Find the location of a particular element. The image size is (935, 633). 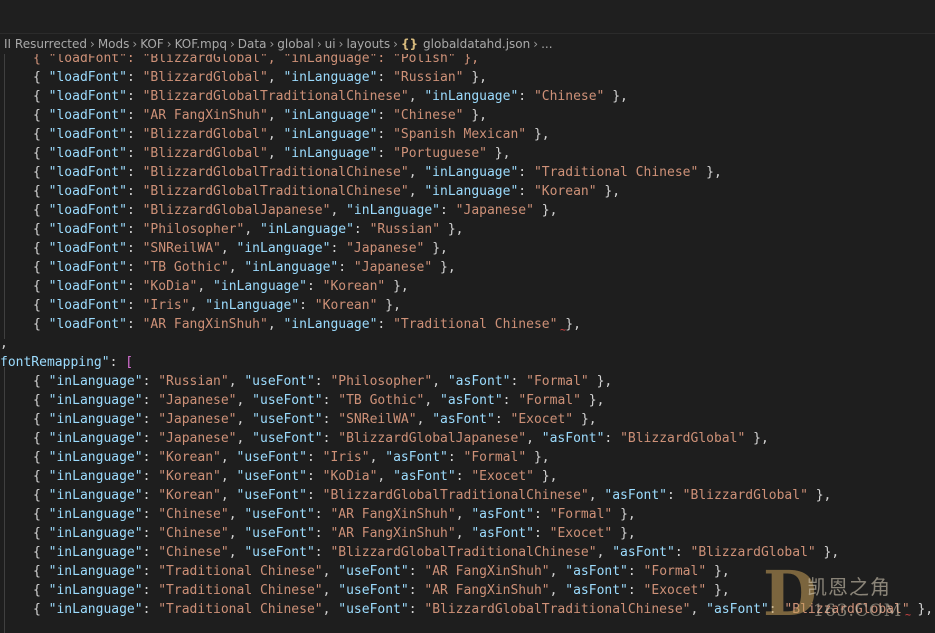

load-language-value: "Russian" is located at coordinates (428, 77).